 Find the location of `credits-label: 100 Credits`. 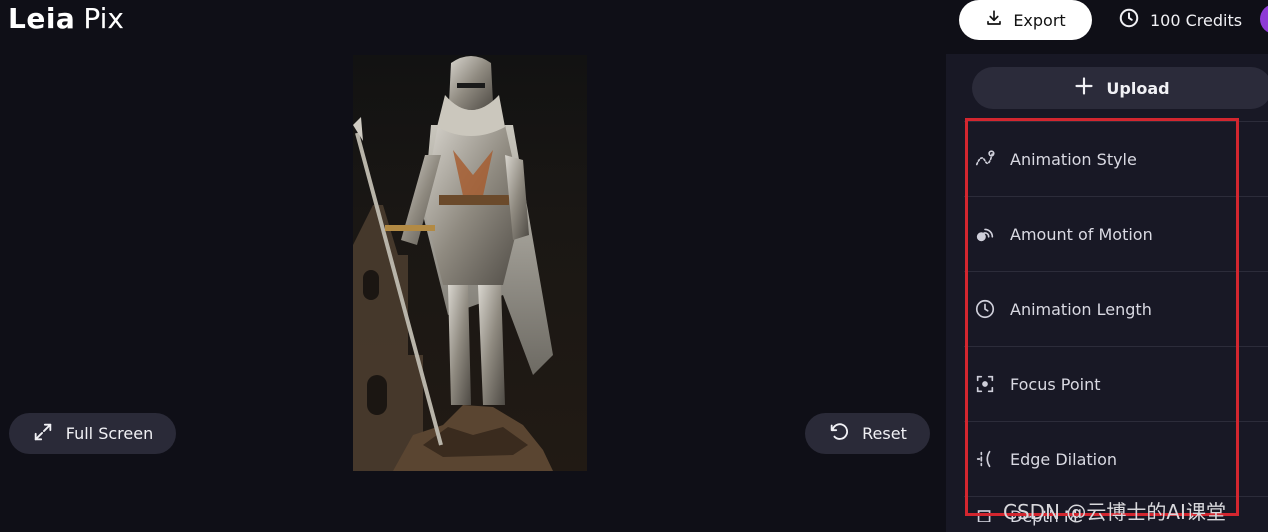

credits-label: 100 Credits is located at coordinates (1196, 20).